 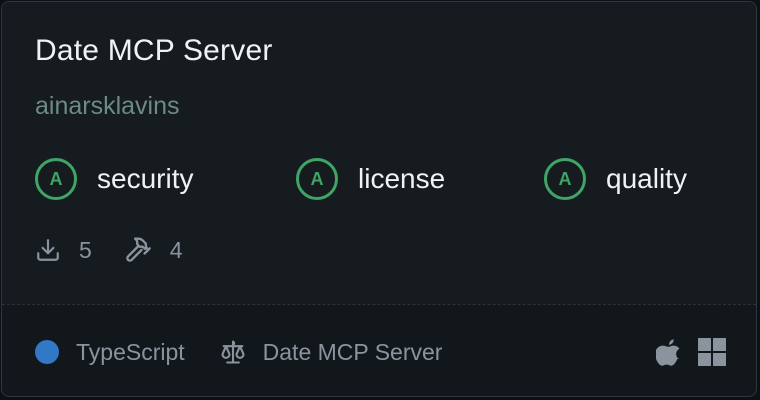 I want to click on grade-quality-label: quality, so click(x=646, y=178).